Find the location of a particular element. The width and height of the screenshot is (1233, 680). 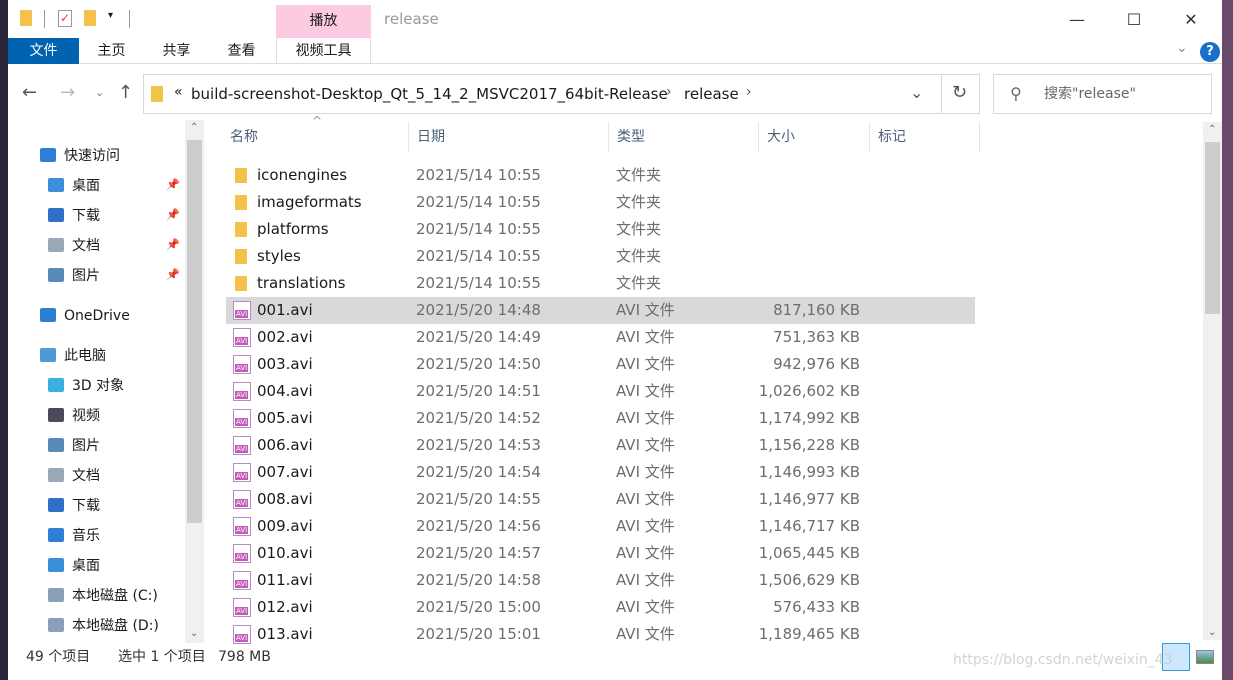

expand-ribbon-icon: ⌄ is located at coordinates (1182, 48).